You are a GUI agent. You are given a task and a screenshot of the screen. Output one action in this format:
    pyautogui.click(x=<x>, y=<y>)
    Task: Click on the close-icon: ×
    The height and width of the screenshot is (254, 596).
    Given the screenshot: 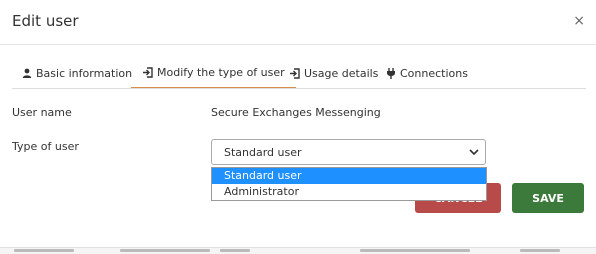 What is the action you would take?
    pyautogui.click(x=579, y=21)
    